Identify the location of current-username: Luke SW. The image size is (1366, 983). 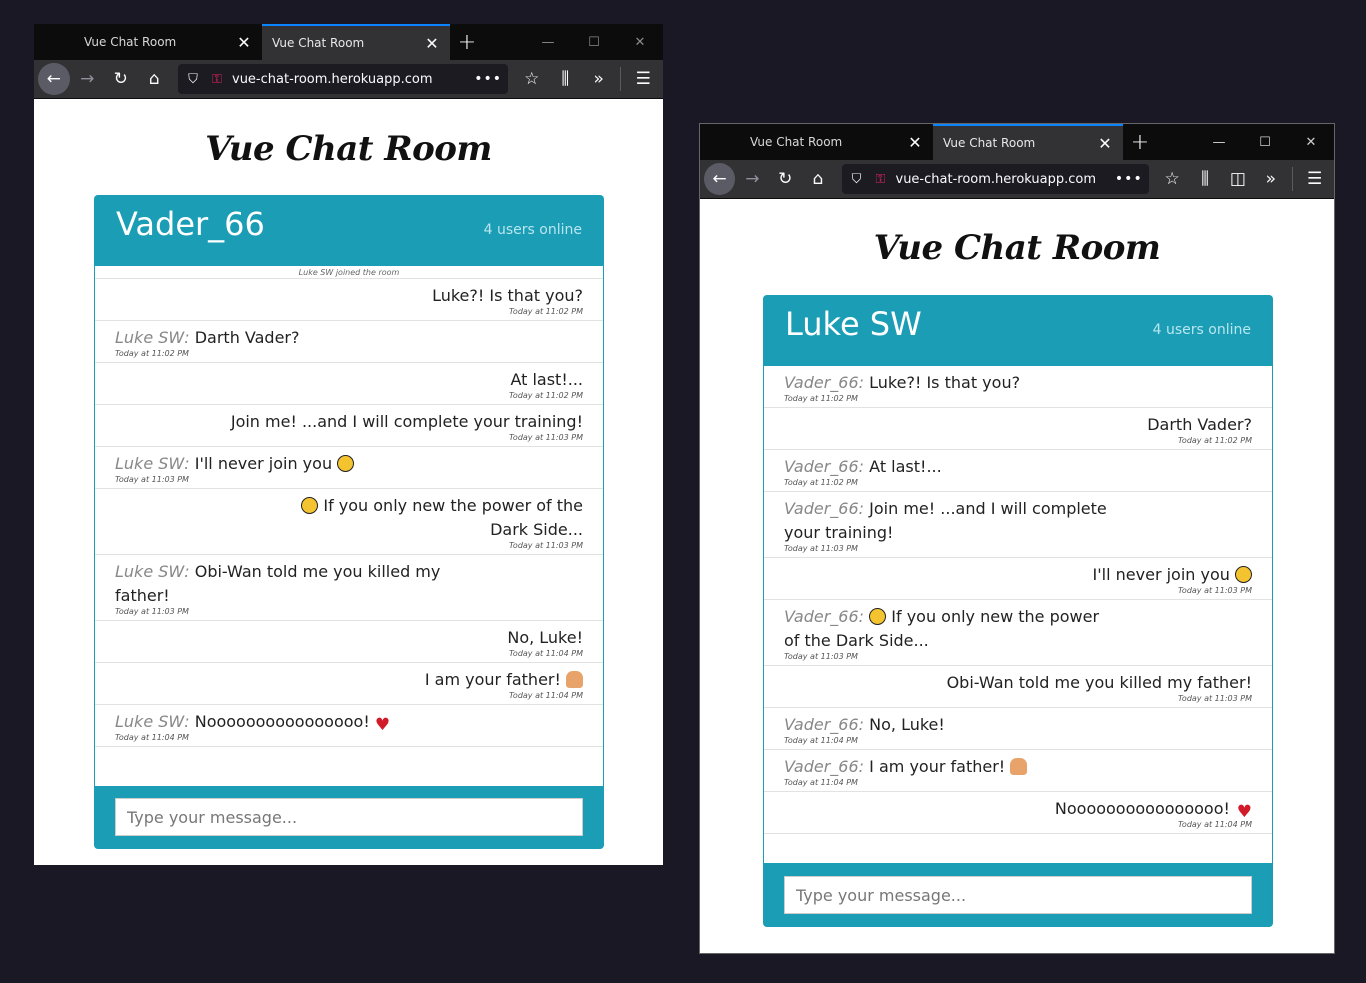
(853, 324).